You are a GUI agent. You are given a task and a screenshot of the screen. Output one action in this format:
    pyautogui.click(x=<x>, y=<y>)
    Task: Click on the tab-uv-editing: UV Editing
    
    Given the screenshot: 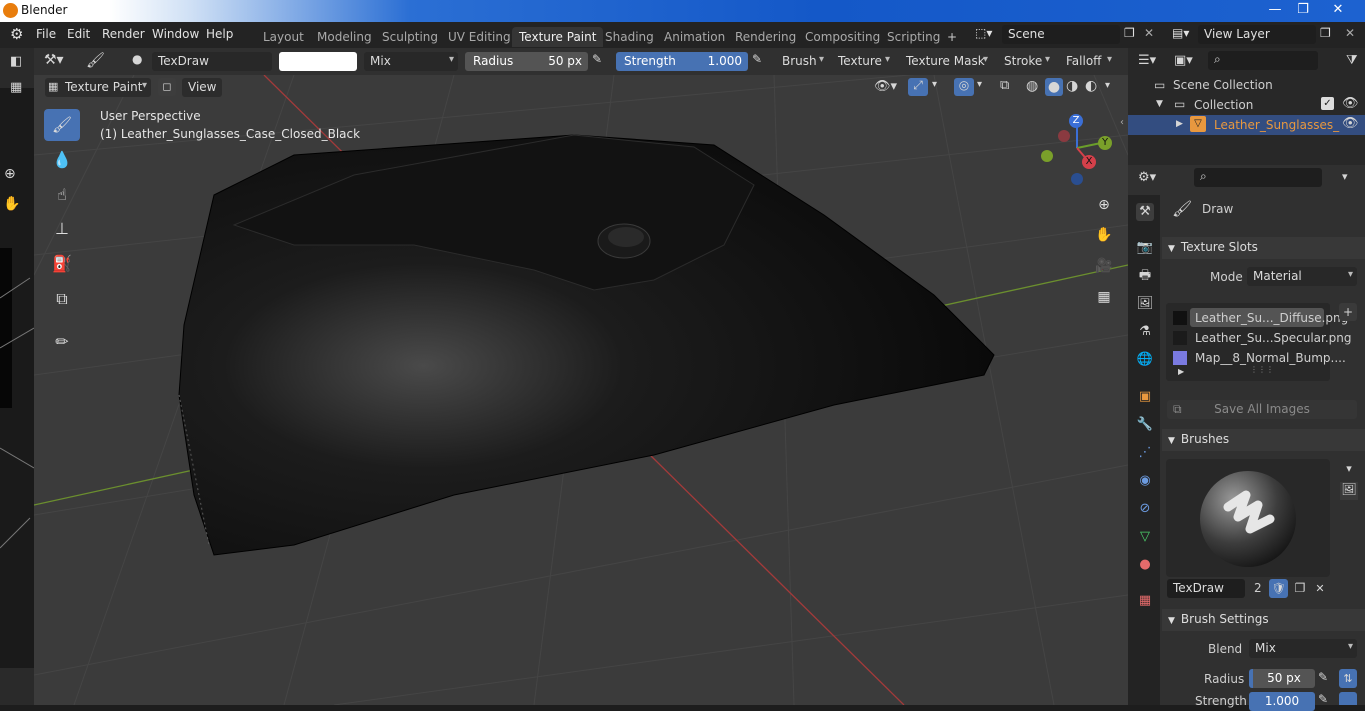 What is the action you would take?
    pyautogui.click(x=479, y=37)
    